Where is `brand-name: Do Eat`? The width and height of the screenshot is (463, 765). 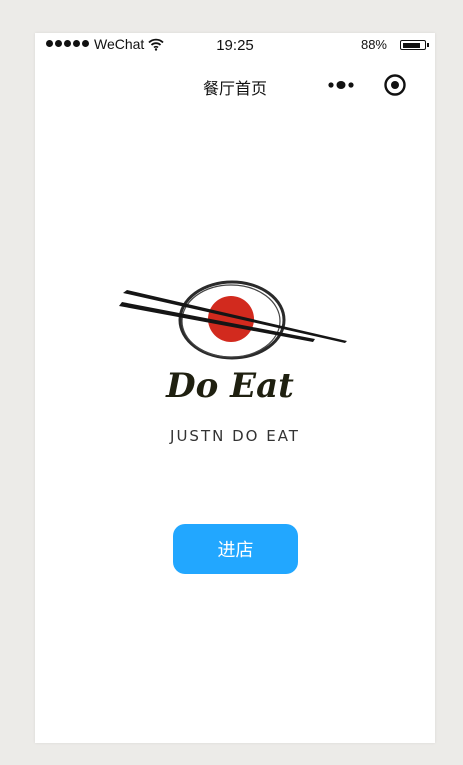
brand-name: Do Eat is located at coordinates (229, 386).